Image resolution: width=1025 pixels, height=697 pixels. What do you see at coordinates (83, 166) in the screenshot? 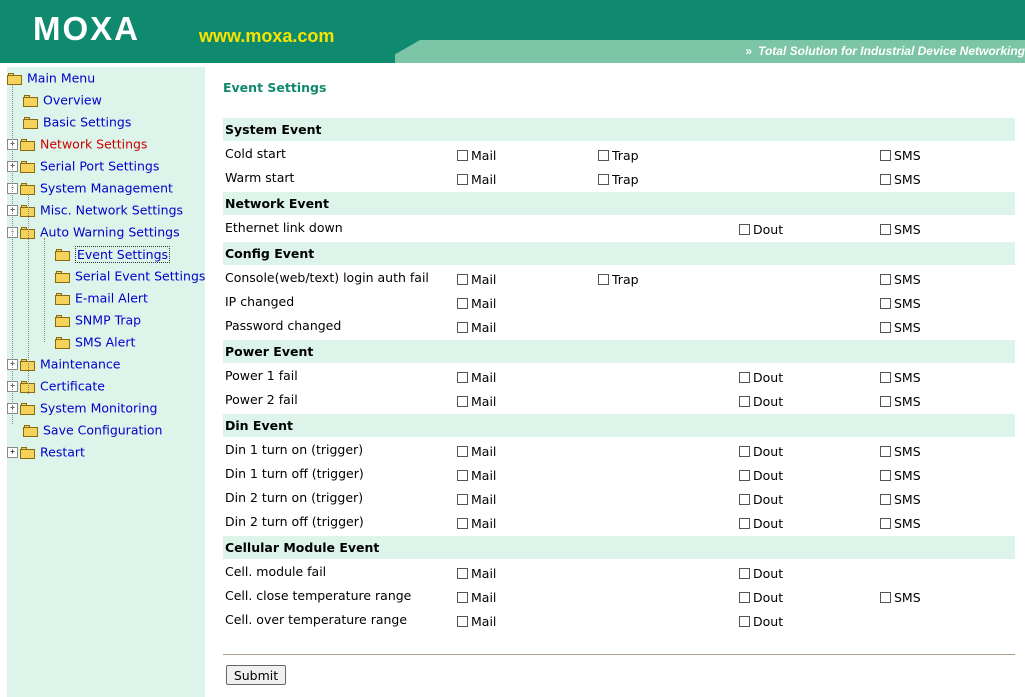
I see `sidebar-item-4: + Serial Port Settings` at bounding box center [83, 166].